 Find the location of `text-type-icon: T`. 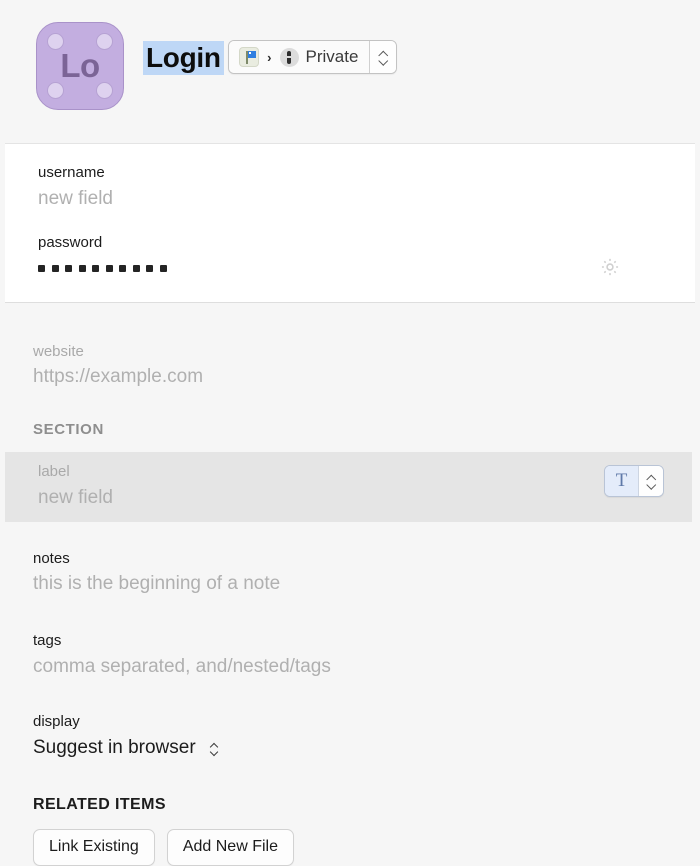

text-type-icon: T is located at coordinates (621, 481).